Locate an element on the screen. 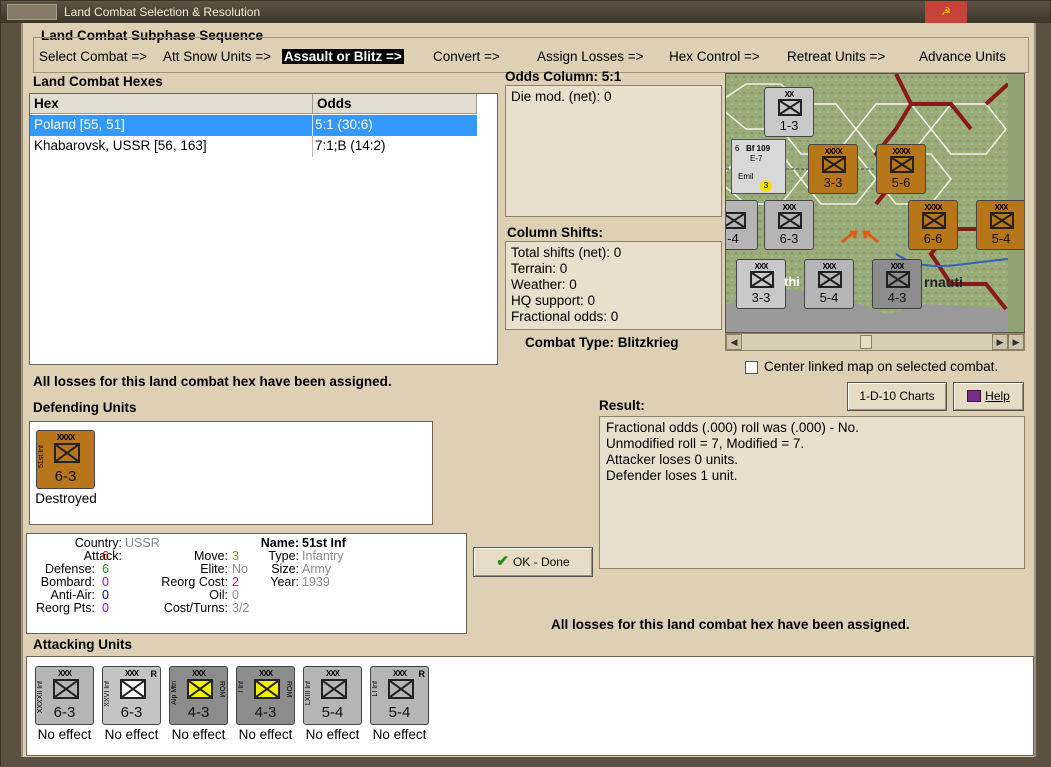 The image size is (1051, 767). unit-counter: XXX 4-3 Alp Mtn ROM is located at coordinates (198, 695).